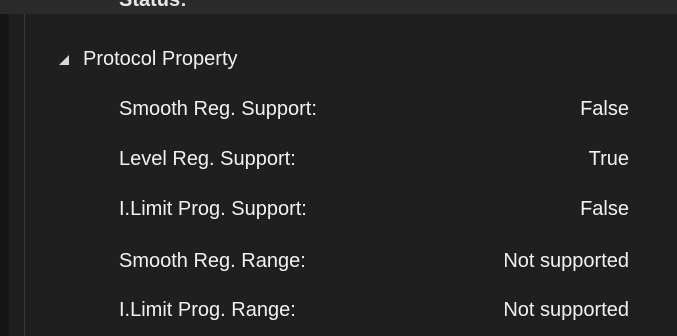 The image size is (677, 336). I want to click on previous-item-strip: Status:, so click(338, 7).